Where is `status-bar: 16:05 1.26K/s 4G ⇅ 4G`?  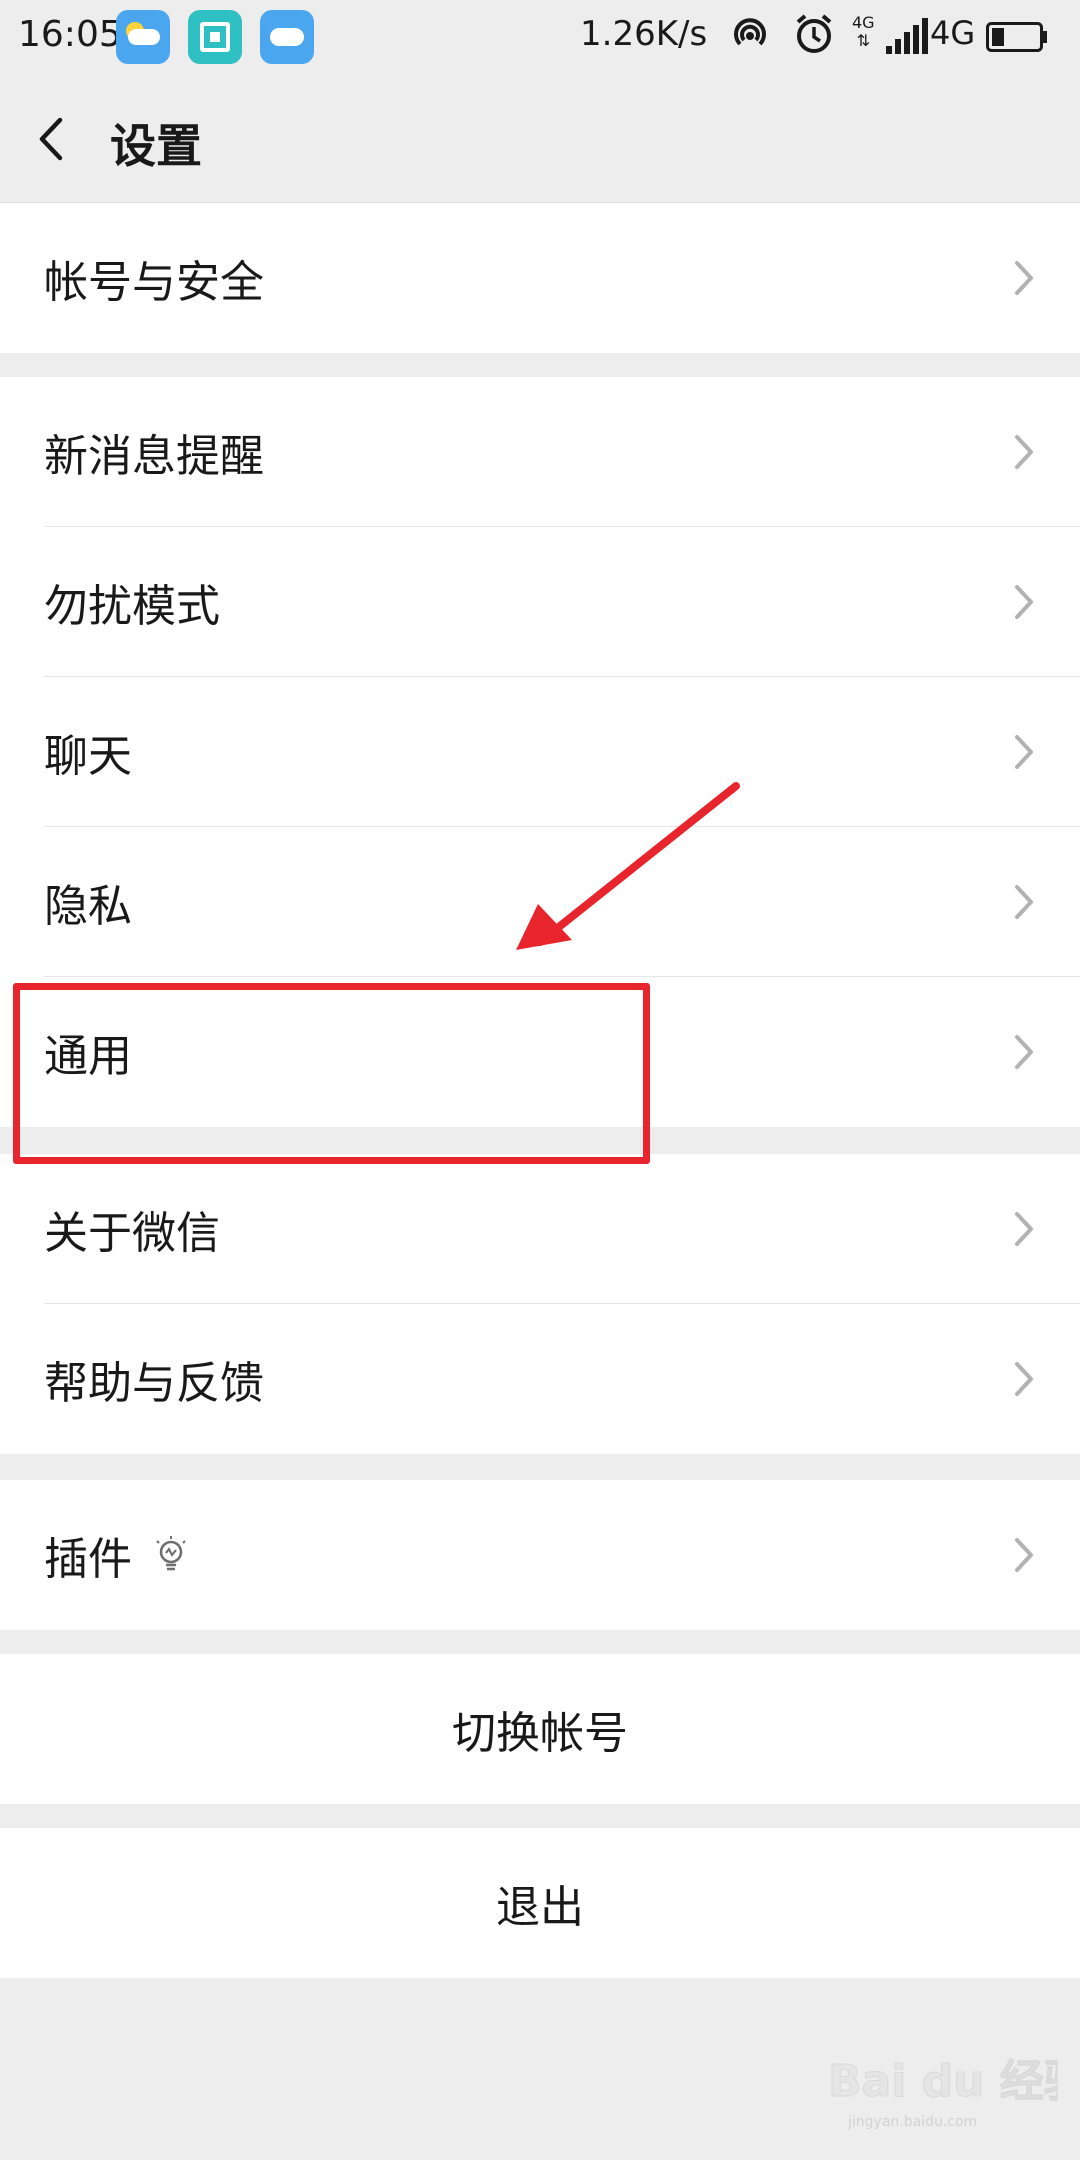
status-bar: 16:05 1.26K/s 4G ⇅ 4G is located at coordinates (540, 38).